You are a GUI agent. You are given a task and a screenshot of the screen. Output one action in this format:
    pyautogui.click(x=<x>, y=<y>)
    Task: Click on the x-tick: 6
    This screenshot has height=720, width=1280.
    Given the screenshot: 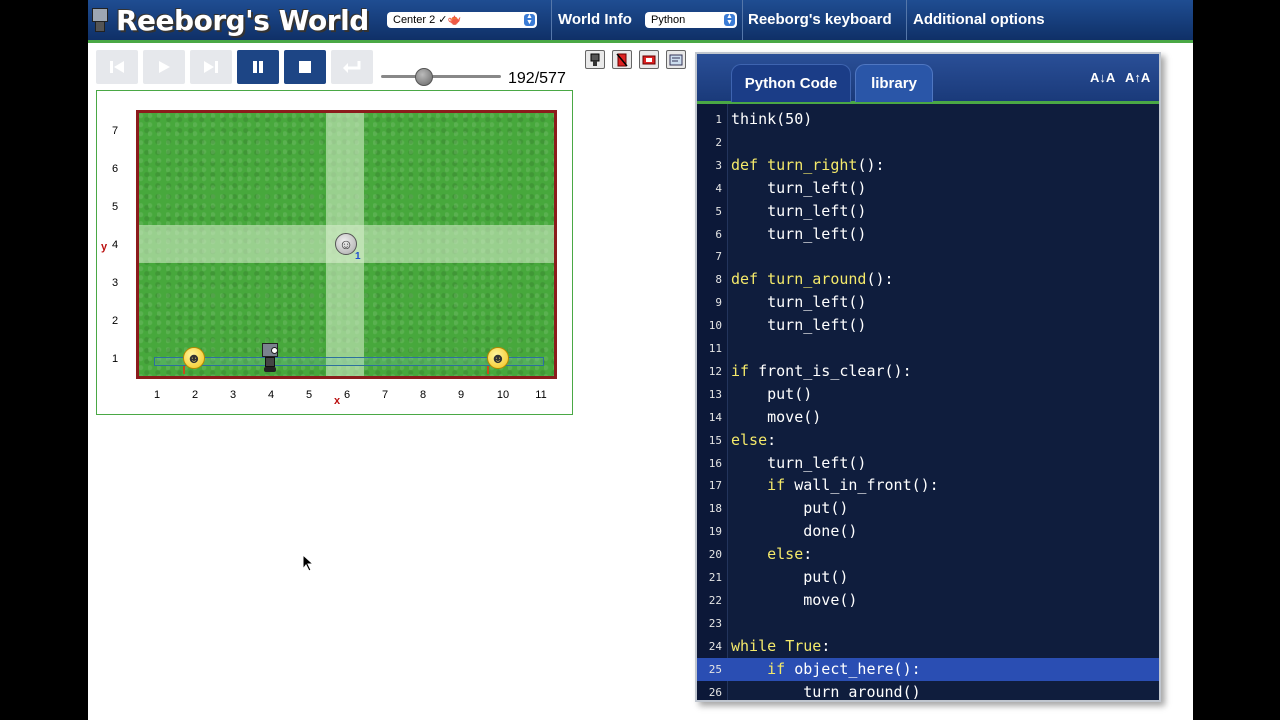 What is the action you would take?
    pyautogui.click(x=347, y=395)
    